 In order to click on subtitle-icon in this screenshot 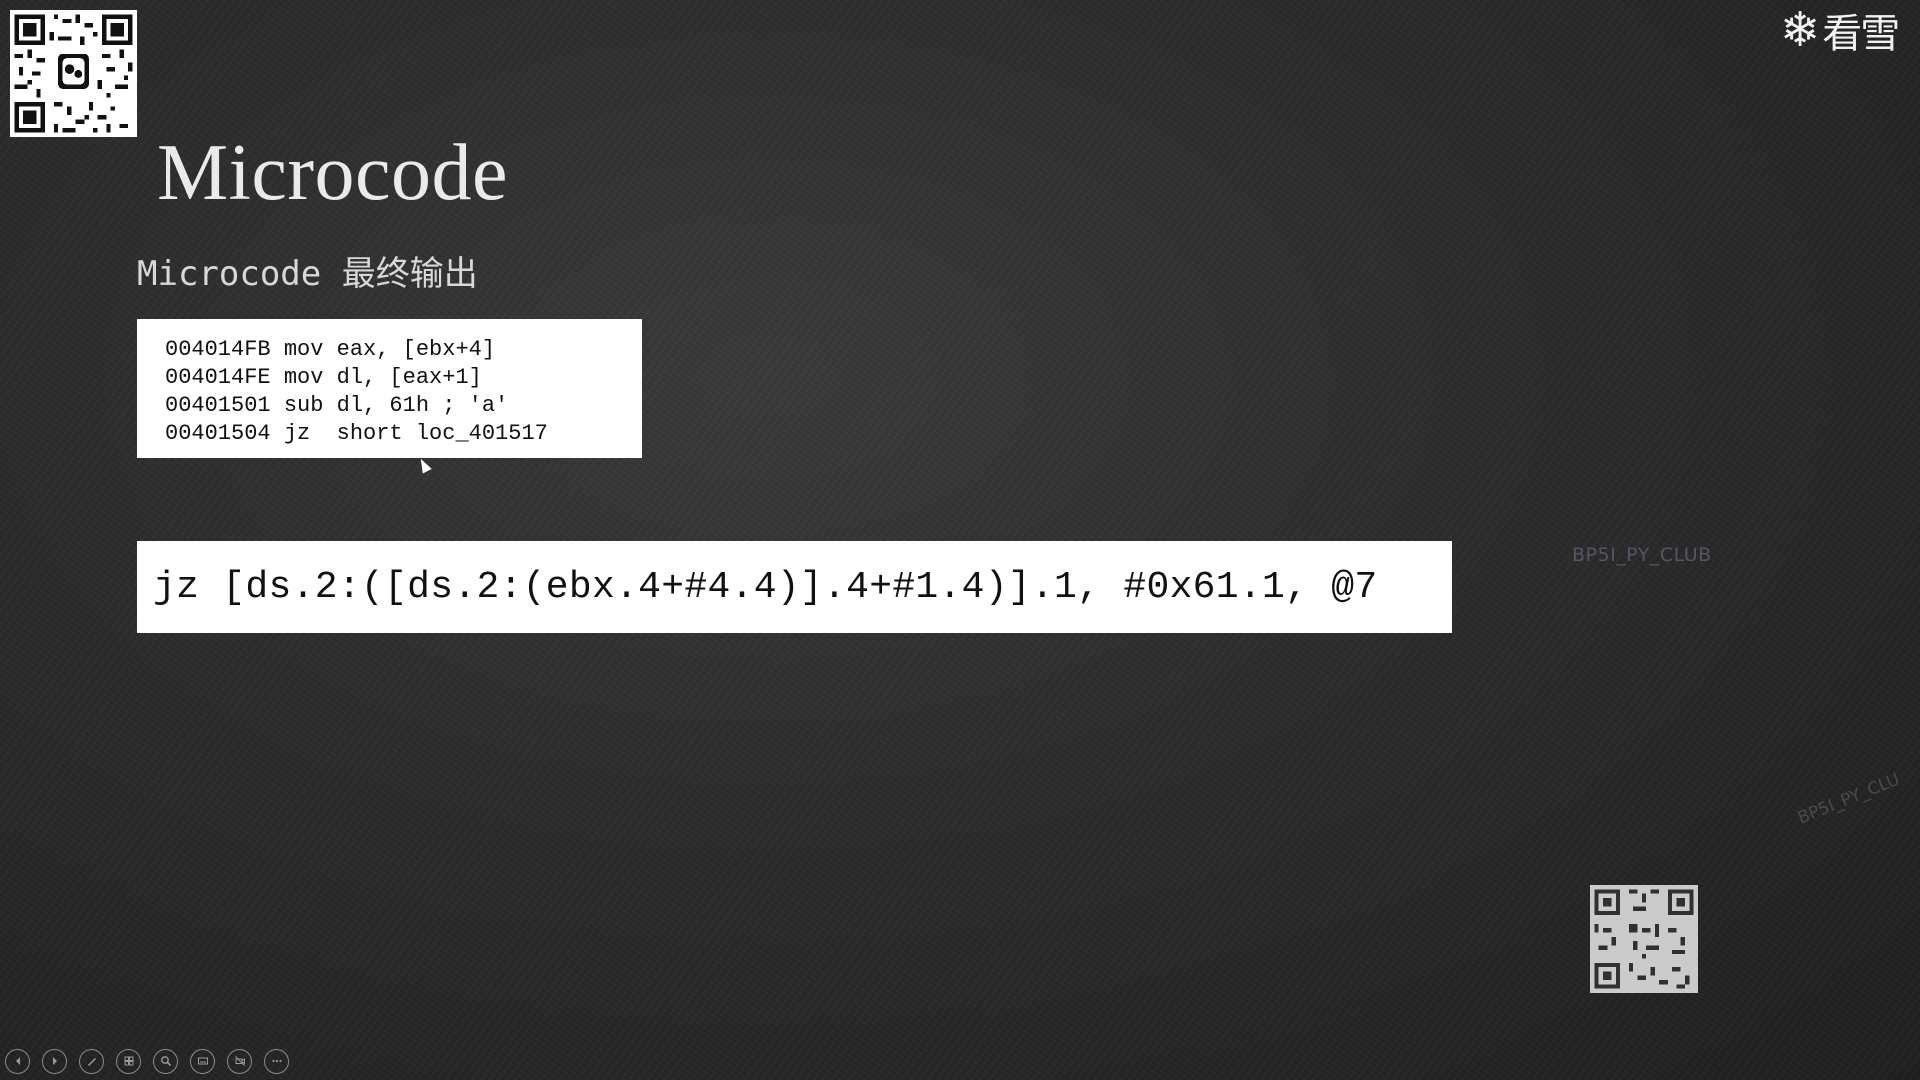, I will do `click(202, 1061)`.